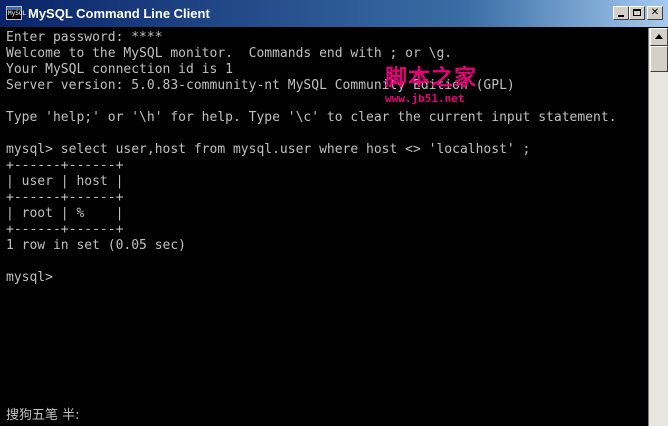  Describe the element at coordinates (43, 416) in the screenshot. I see `ime-status-bar: 搜狗五笔 半:` at that location.